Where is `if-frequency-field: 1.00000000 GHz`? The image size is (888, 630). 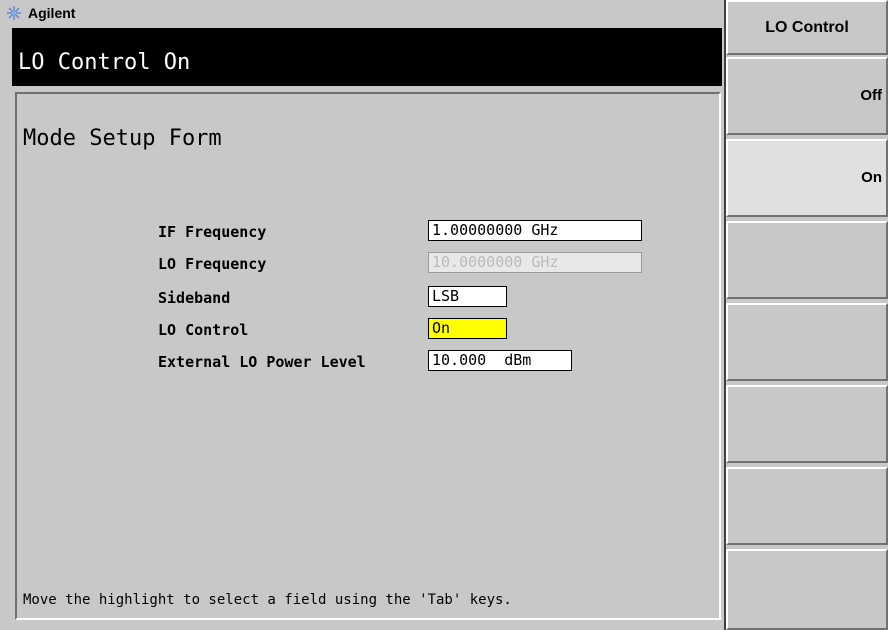
if-frequency-field: 1.00000000 GHz is located at coordinates (535, 230).